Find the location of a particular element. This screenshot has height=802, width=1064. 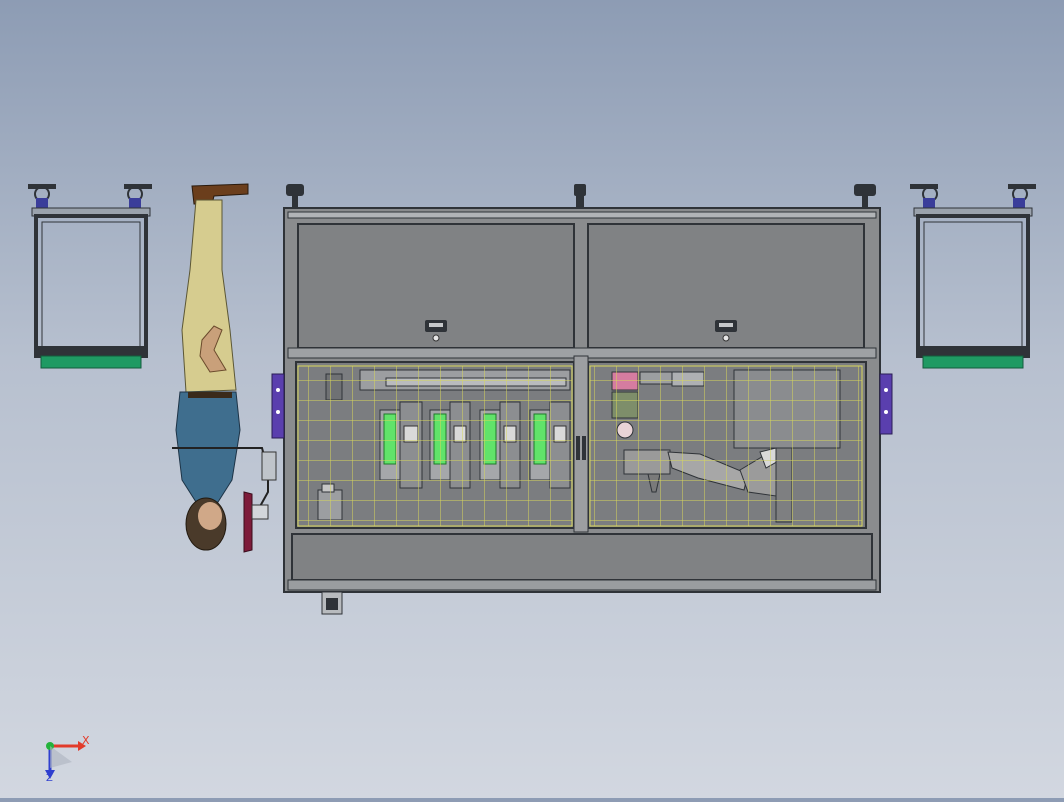

lower-tray is located at coordinates (582, 557).